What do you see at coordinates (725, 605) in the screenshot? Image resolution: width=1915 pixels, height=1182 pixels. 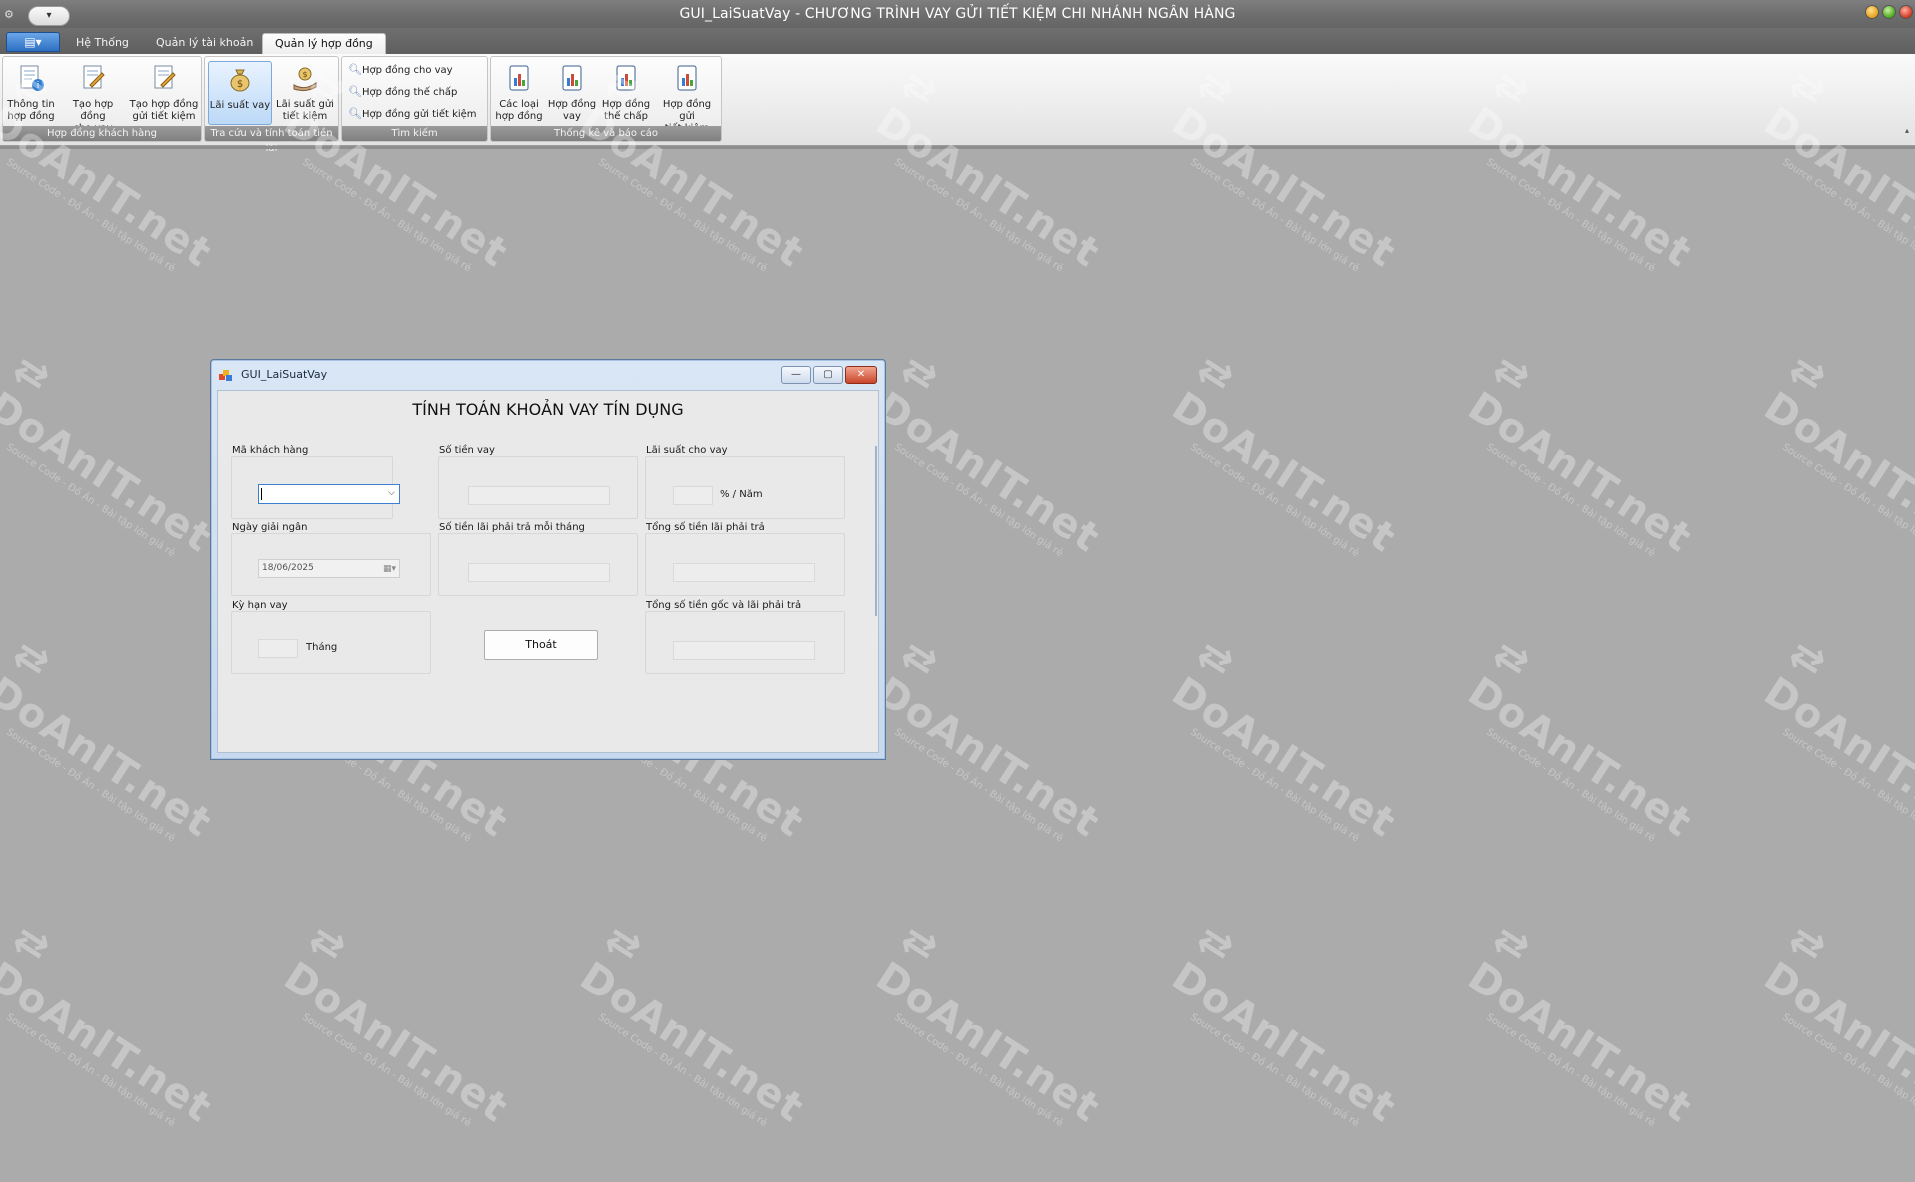 I see `total-principal-interest-label: Tổng số tiền gốc và lãi phải trả` at bounding box center [725, 605].